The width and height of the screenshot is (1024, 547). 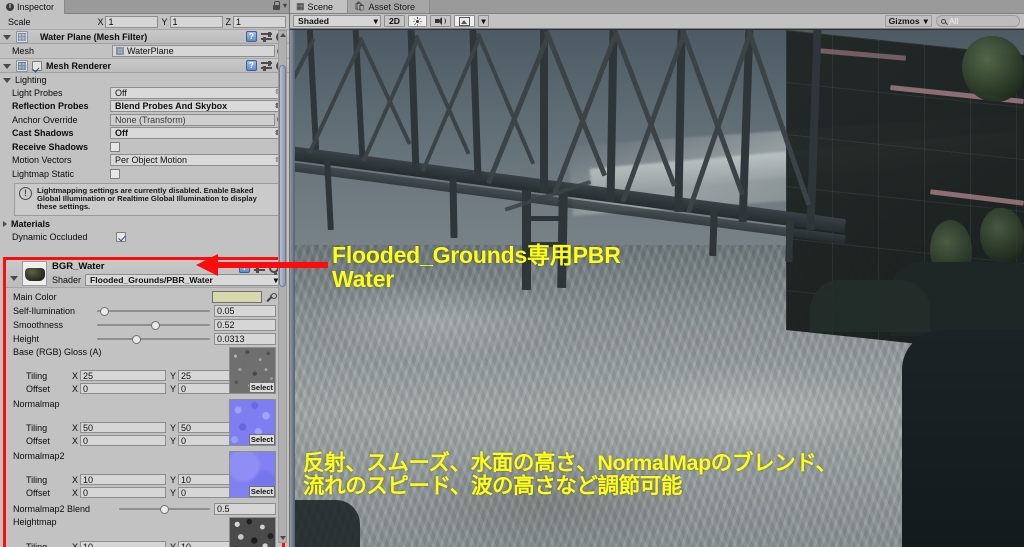 I want to click on foldout-mesh-filter-icon, so click(x=7, y=37).